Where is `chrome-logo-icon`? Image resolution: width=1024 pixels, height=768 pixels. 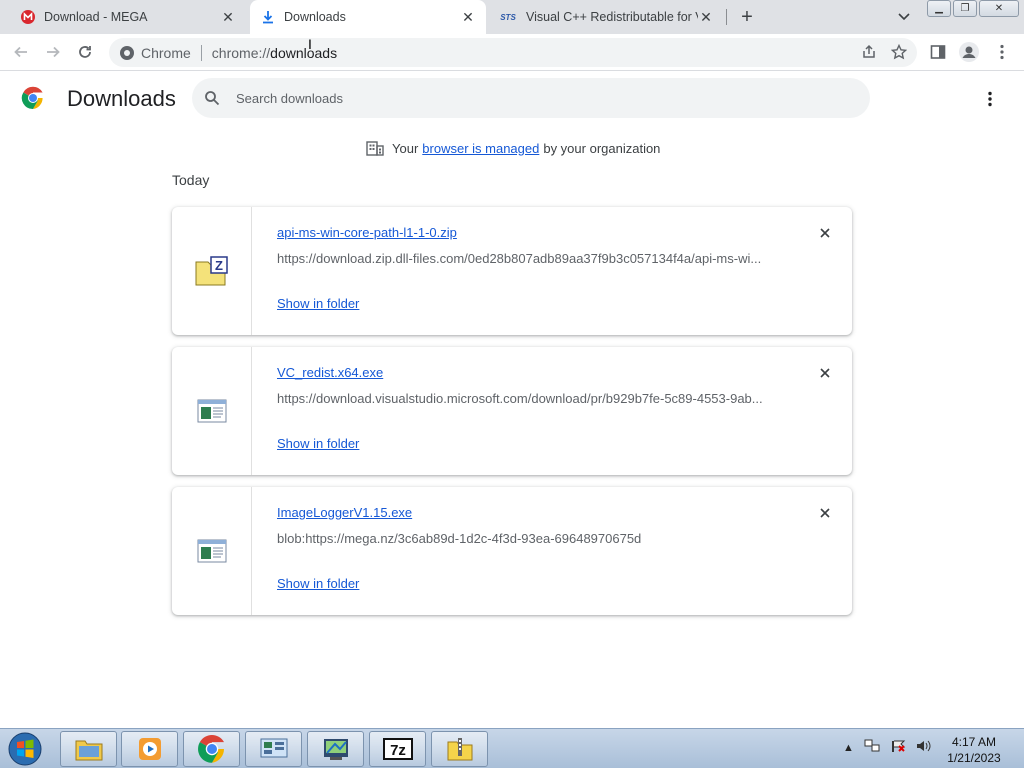
chrome-logo-icon is located at coordinates (33, 98).